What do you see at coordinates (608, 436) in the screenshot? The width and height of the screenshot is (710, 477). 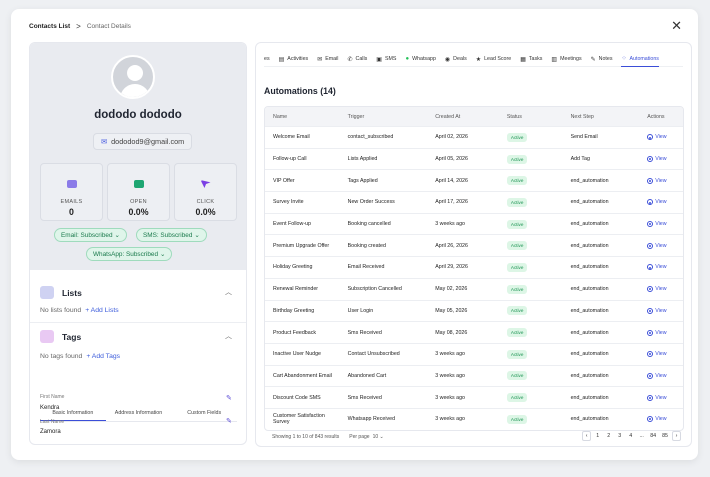 I see `page-button: 2` at bounding box center [608, 436].